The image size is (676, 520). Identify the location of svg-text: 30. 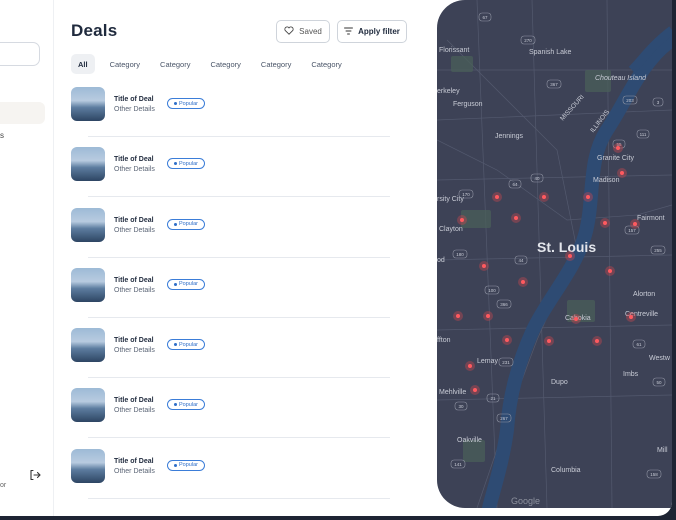
(461, 406).